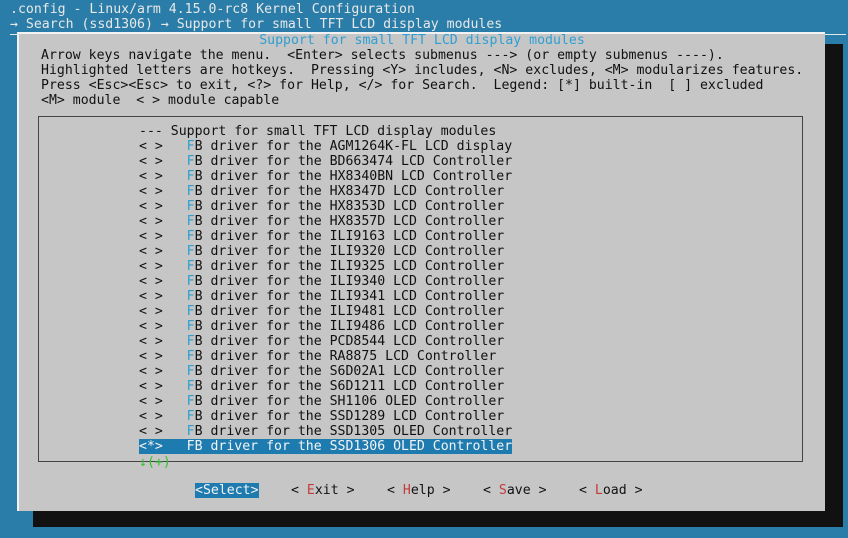  What do you see at coordinates (349, 401) in the screenshot?
I see `menu-item-label: B driver for the SH1106 OLED Controller` at bounding box center [349, 401].